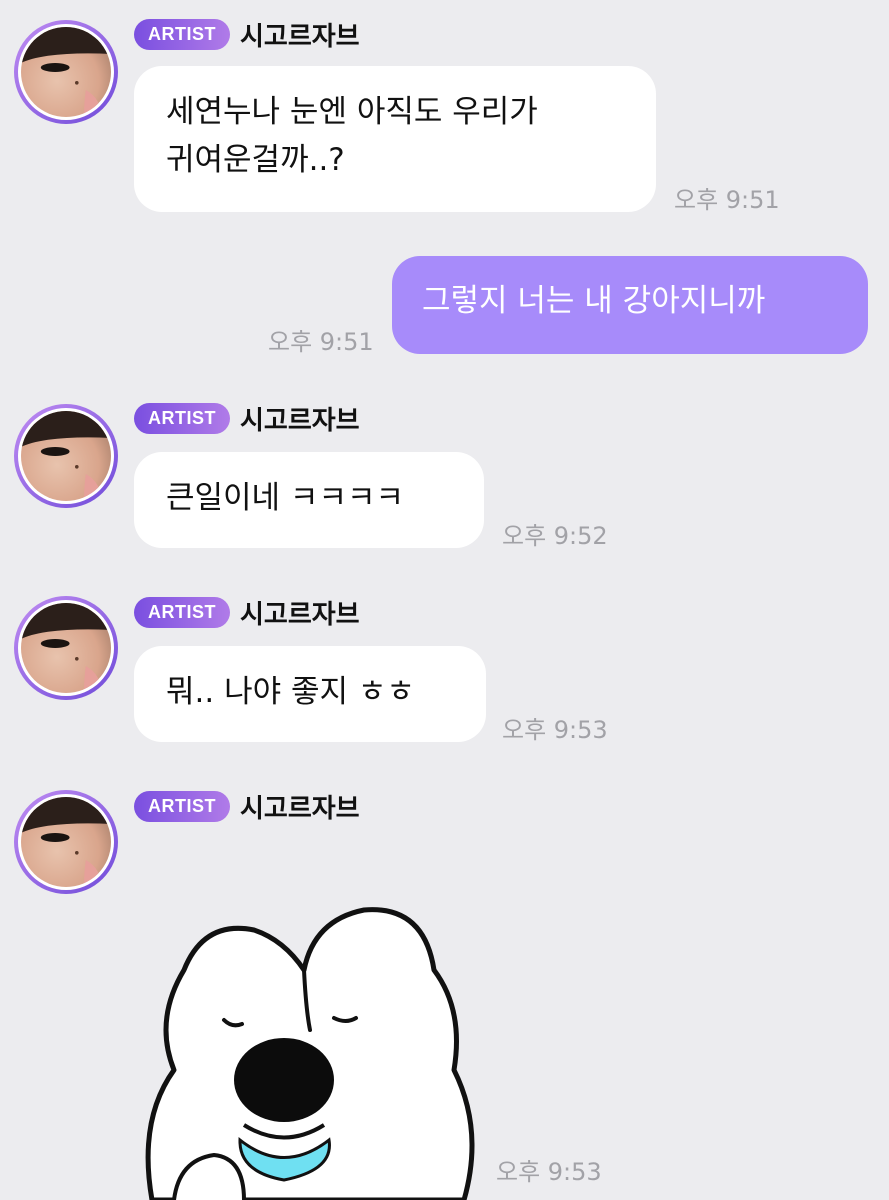  I want to click on my-message-bubble: 그렇지 너는 내 강아지니까, so click(630, 305).